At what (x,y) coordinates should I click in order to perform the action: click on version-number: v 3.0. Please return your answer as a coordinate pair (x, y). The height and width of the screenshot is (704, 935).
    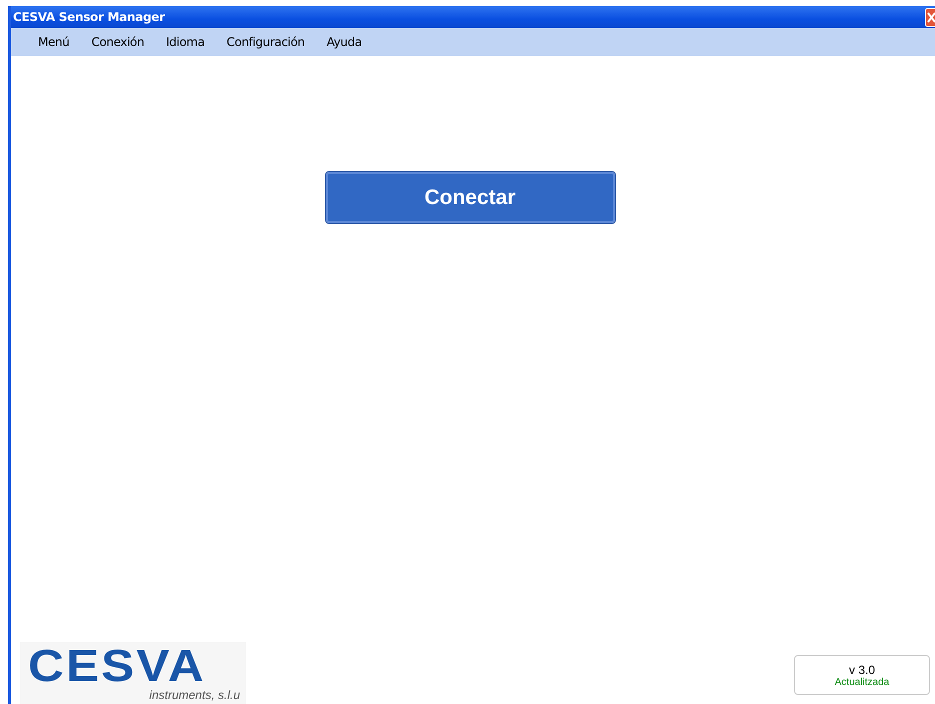
    Looking at the image, I should click on (861, 669).